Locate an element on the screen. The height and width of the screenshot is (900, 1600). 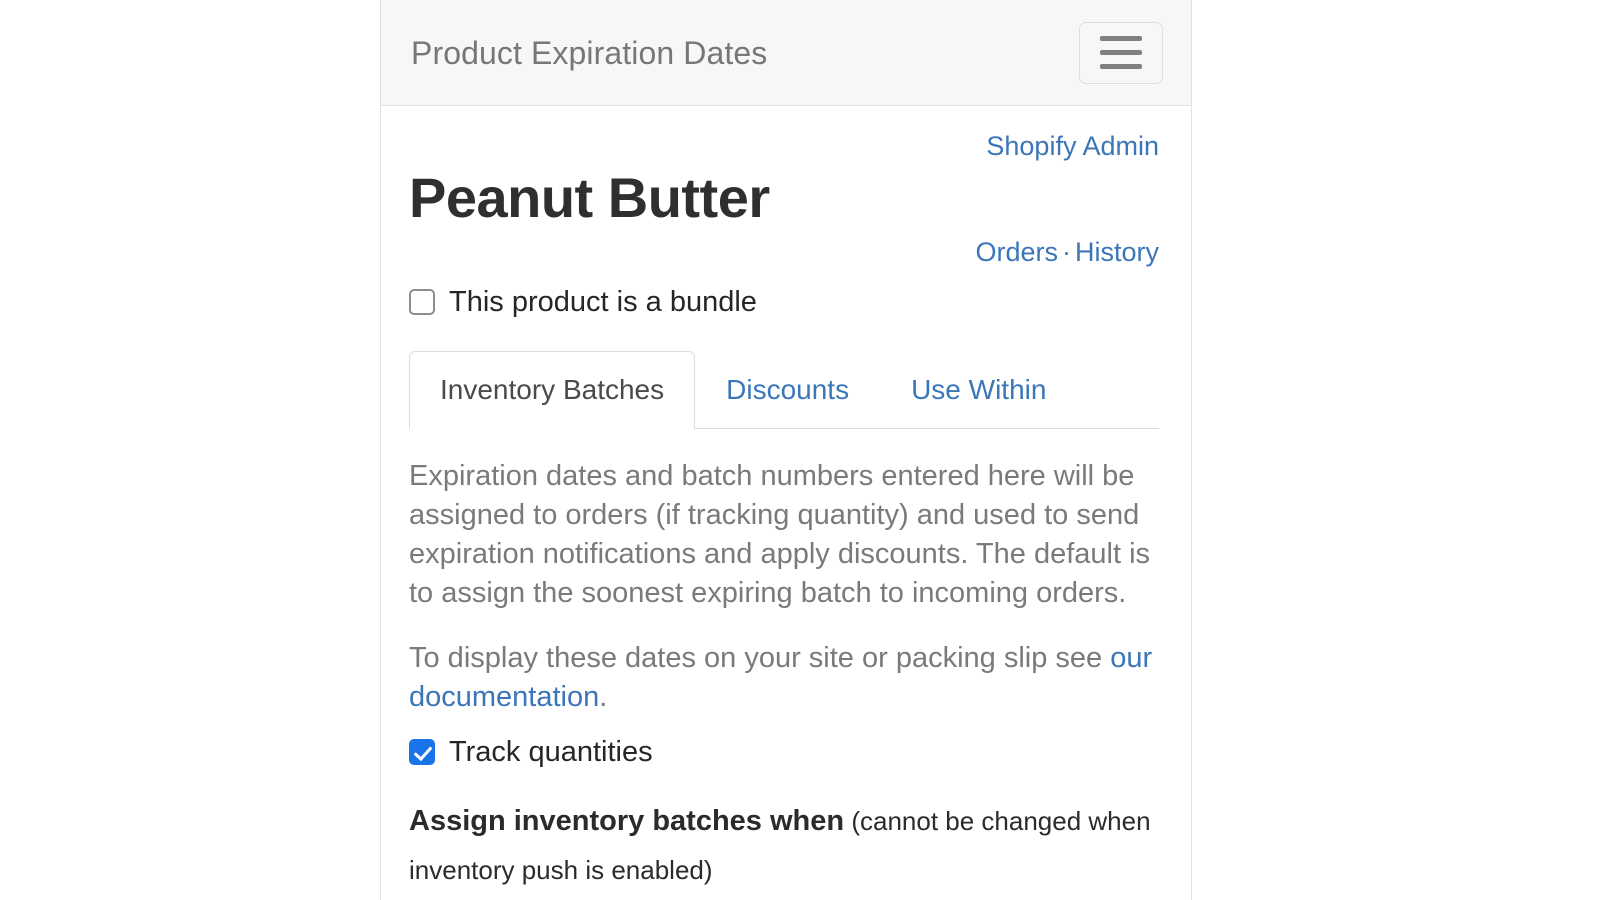
shopify-admin-link-row: Shopify Admin is located at coordinates (784, 134).